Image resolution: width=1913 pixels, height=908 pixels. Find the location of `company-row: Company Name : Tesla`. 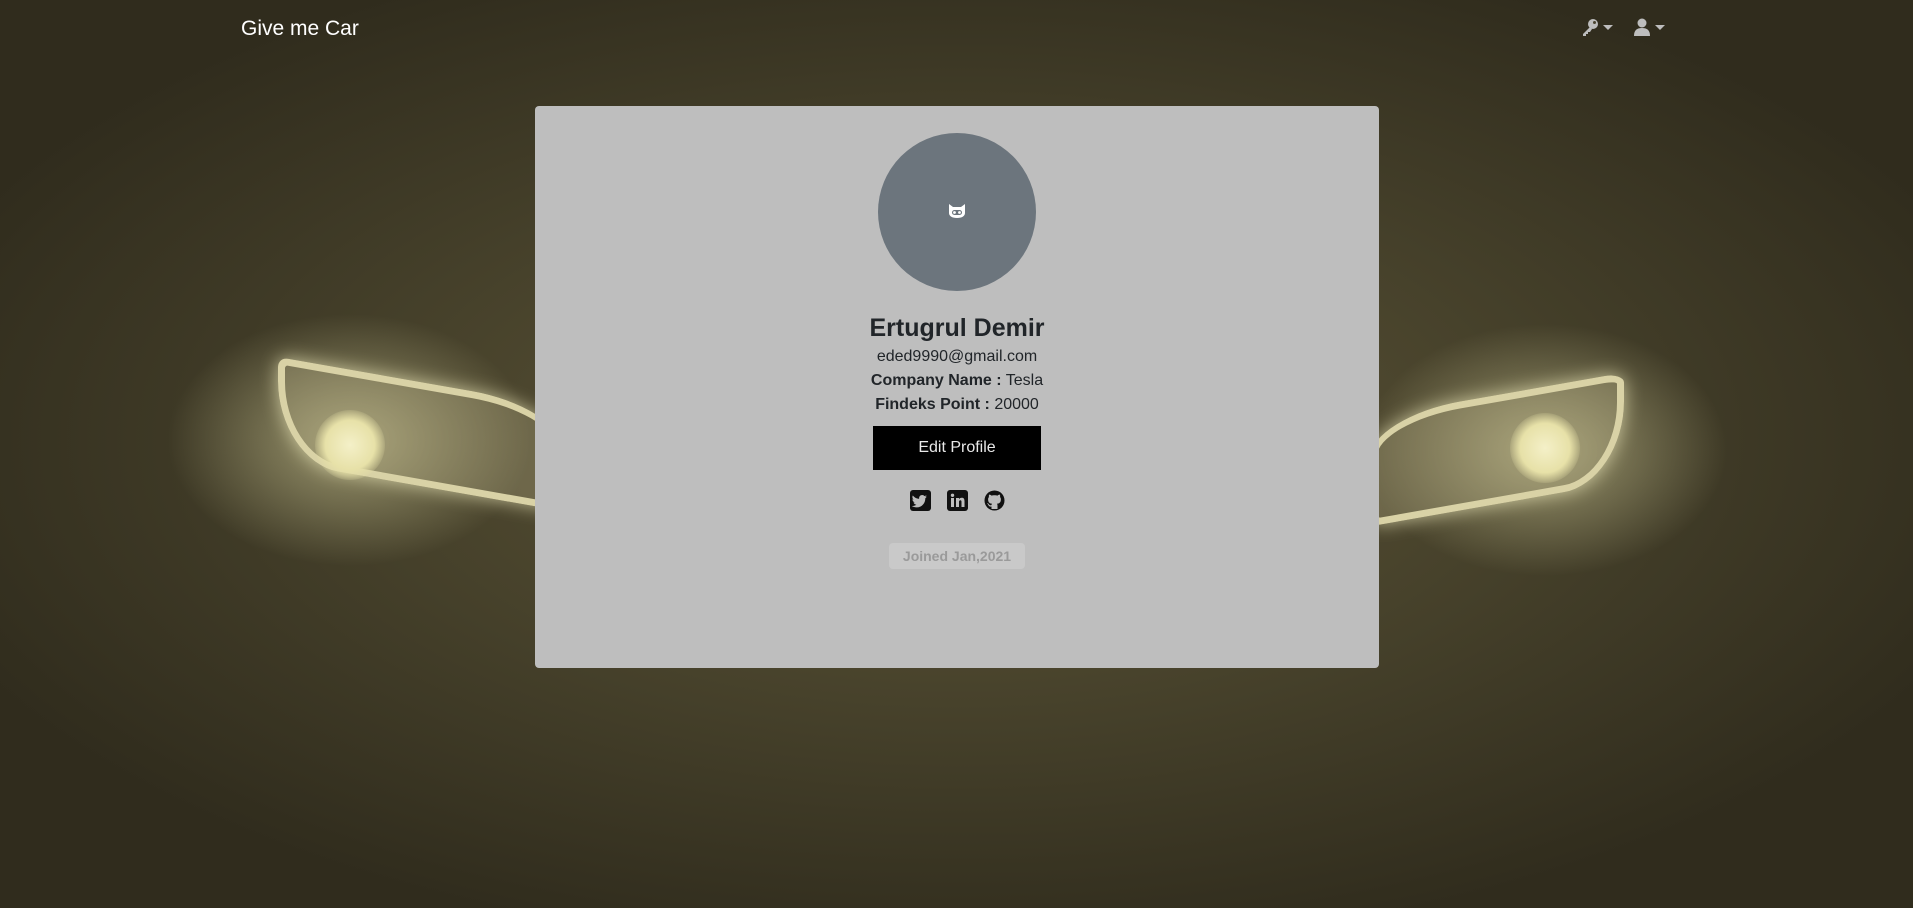

company-row: Company Name : Tesla is located at coordinates (957, 381).